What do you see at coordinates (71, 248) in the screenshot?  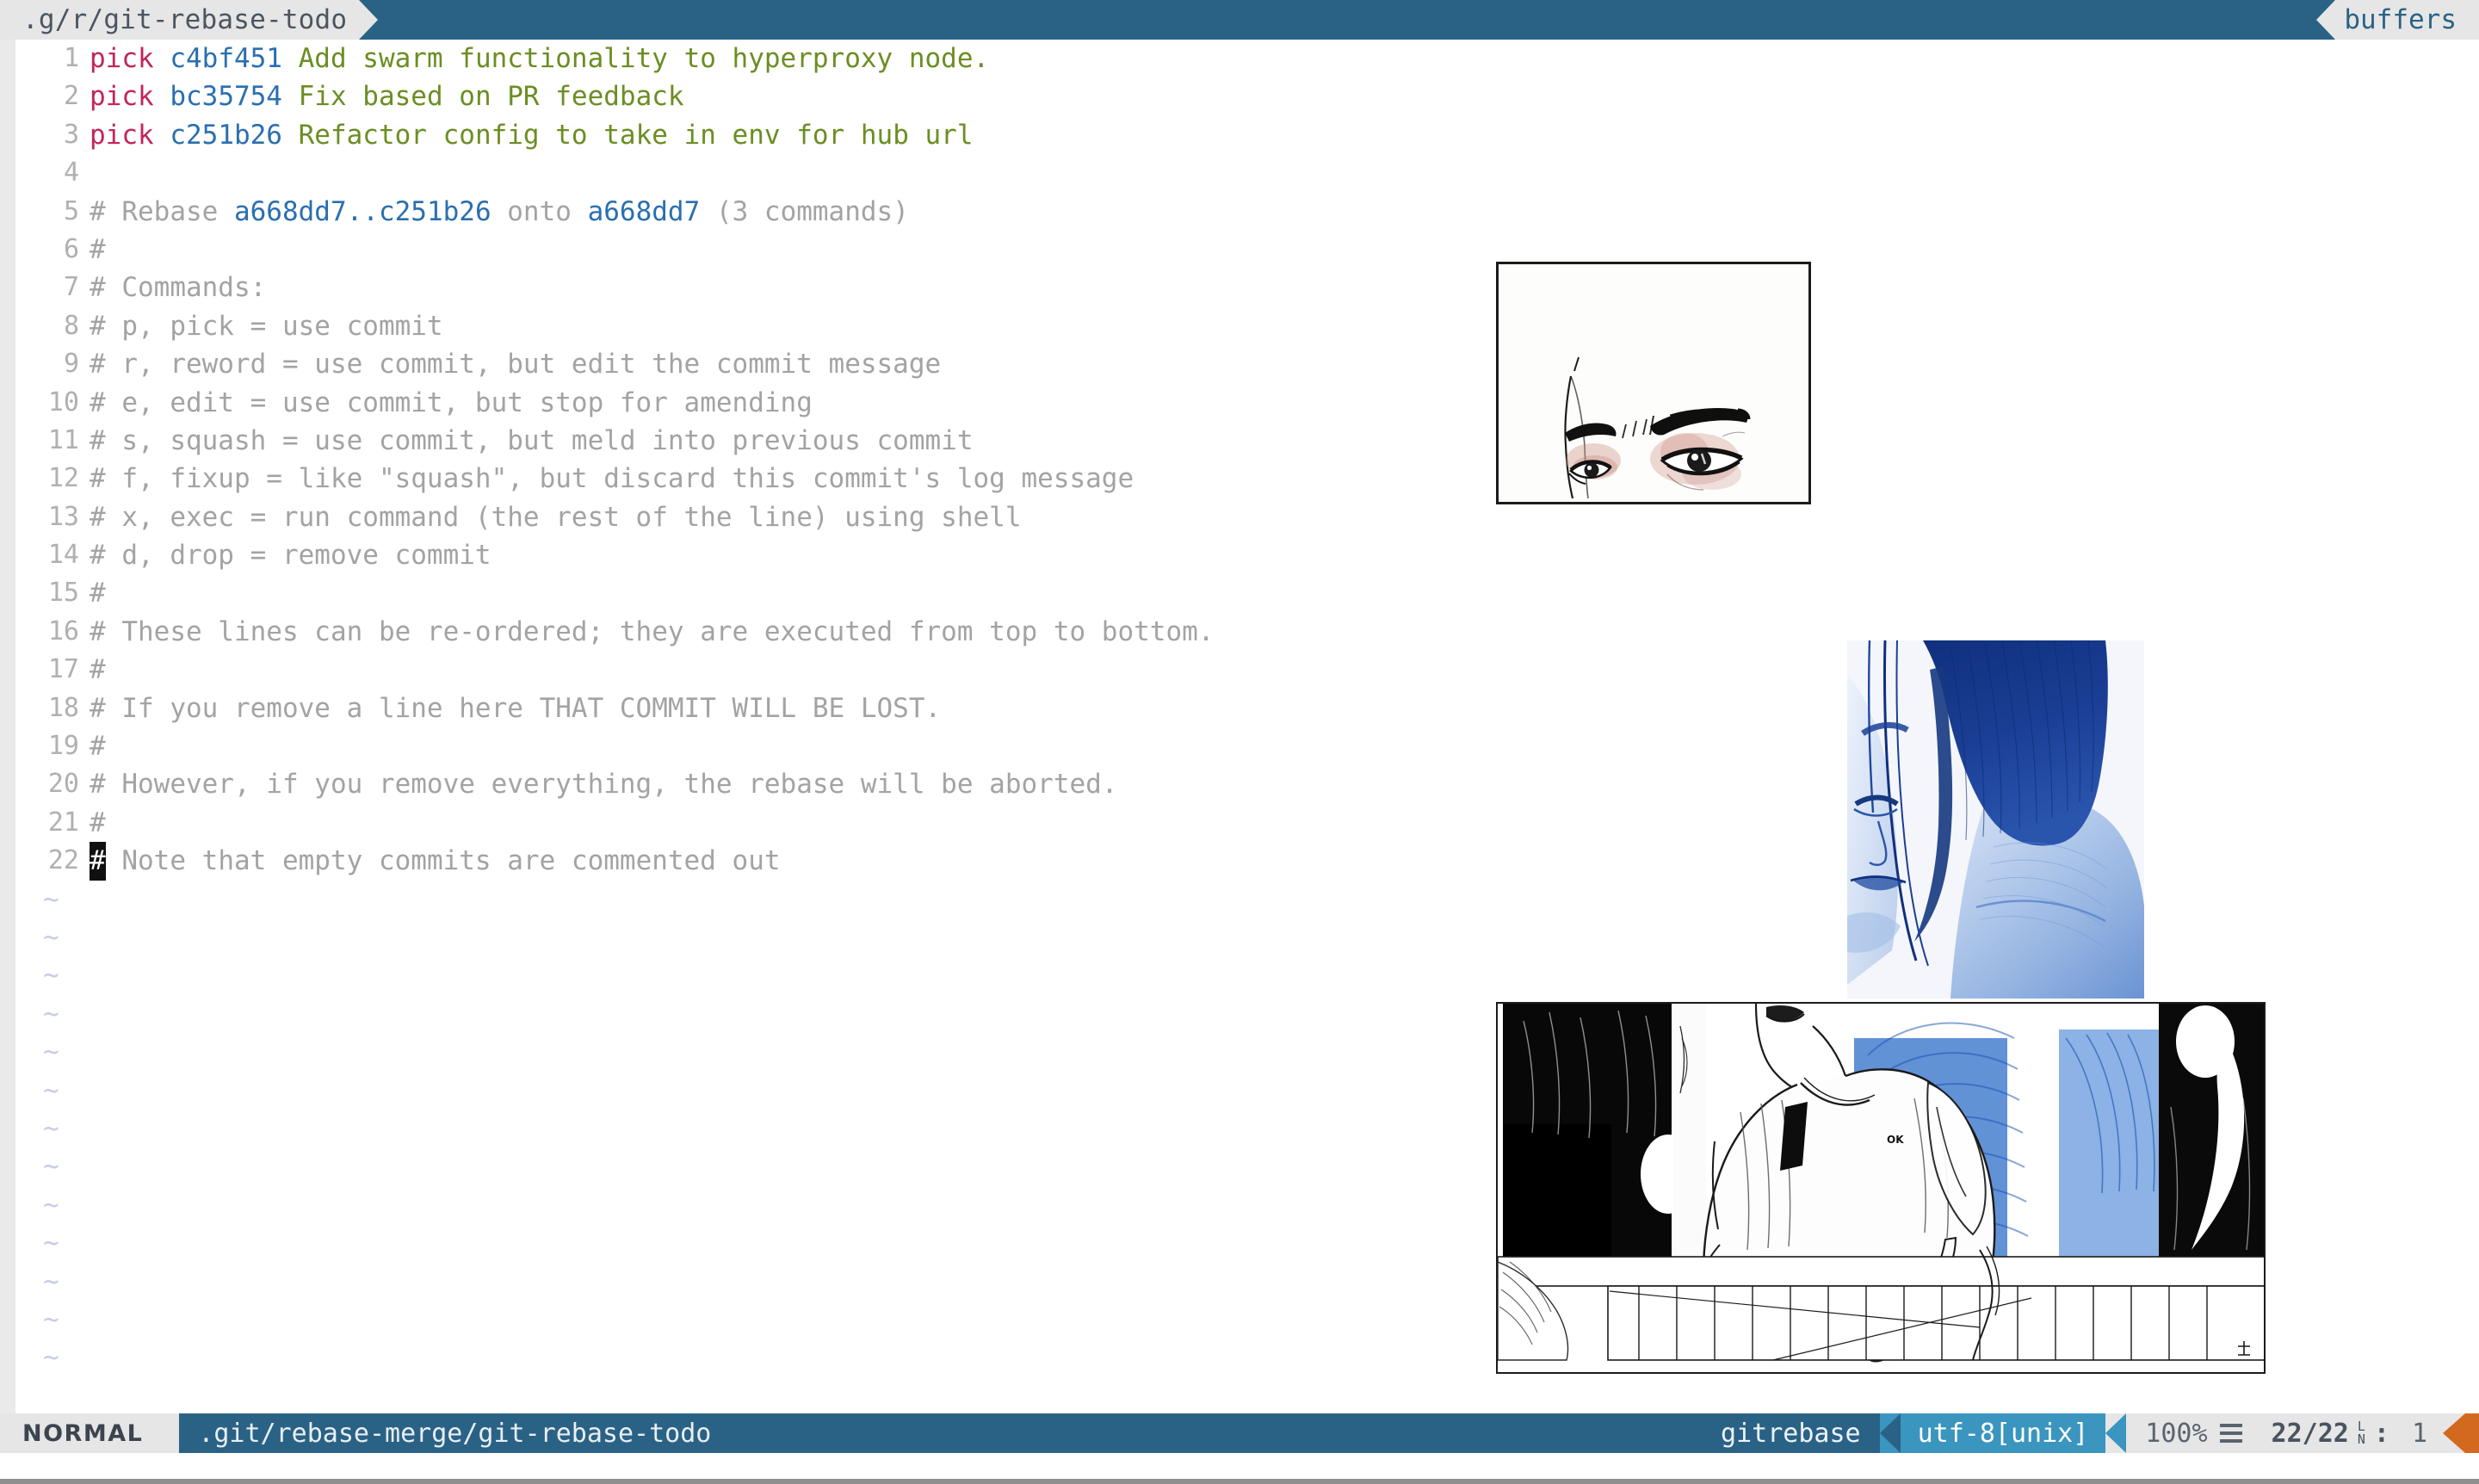 I see `line-number: 6` at bounding box center [71, 248].